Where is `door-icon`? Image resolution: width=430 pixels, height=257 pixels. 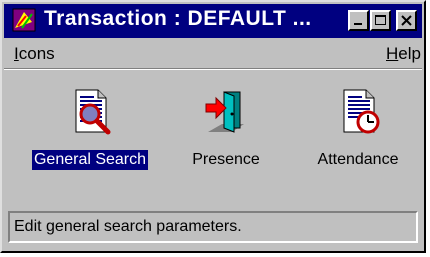 door-icon is located at coordinates (226, 112).